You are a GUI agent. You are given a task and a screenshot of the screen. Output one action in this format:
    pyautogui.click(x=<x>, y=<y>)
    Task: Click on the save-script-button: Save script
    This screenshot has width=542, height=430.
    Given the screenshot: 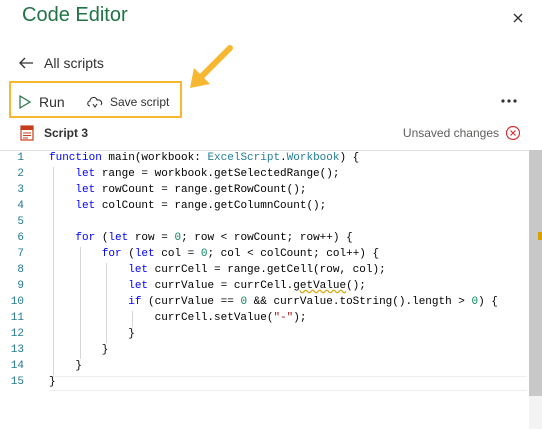 What is the action you would take?
    pyautogui.click(x=127, y=102)
    